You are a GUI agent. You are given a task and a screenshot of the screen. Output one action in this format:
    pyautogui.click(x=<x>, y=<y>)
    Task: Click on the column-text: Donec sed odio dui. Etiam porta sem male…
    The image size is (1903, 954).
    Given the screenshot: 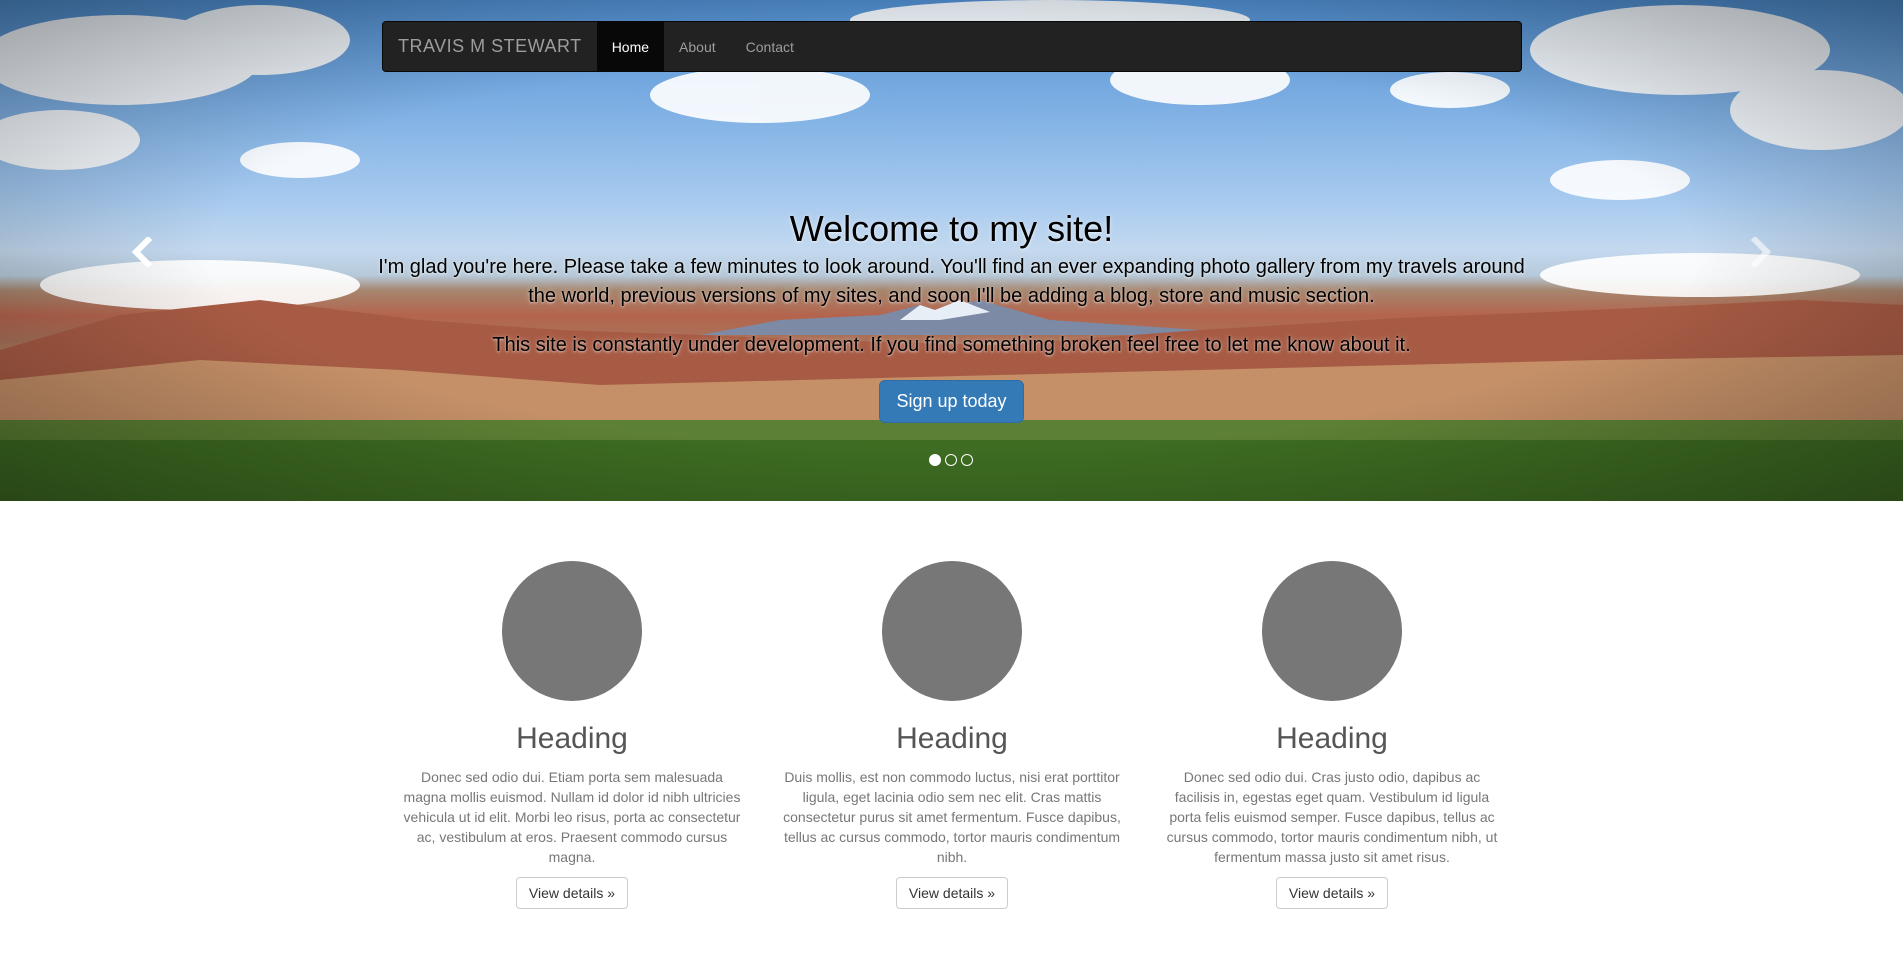 What is the action you would take?
    pyautogui.click(x=572, y=817)
    